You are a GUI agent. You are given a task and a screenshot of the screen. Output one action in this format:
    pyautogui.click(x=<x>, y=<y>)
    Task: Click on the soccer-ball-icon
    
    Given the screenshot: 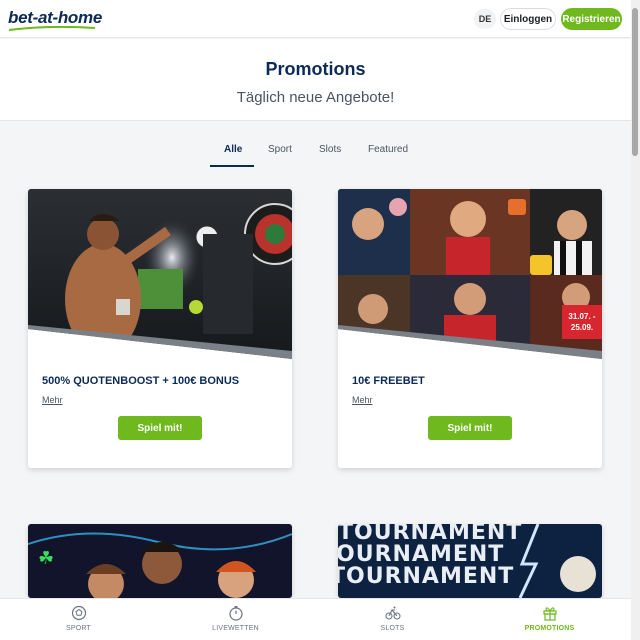 What is the action you would take?
    pyautogui.click(x=79, y=613)
    